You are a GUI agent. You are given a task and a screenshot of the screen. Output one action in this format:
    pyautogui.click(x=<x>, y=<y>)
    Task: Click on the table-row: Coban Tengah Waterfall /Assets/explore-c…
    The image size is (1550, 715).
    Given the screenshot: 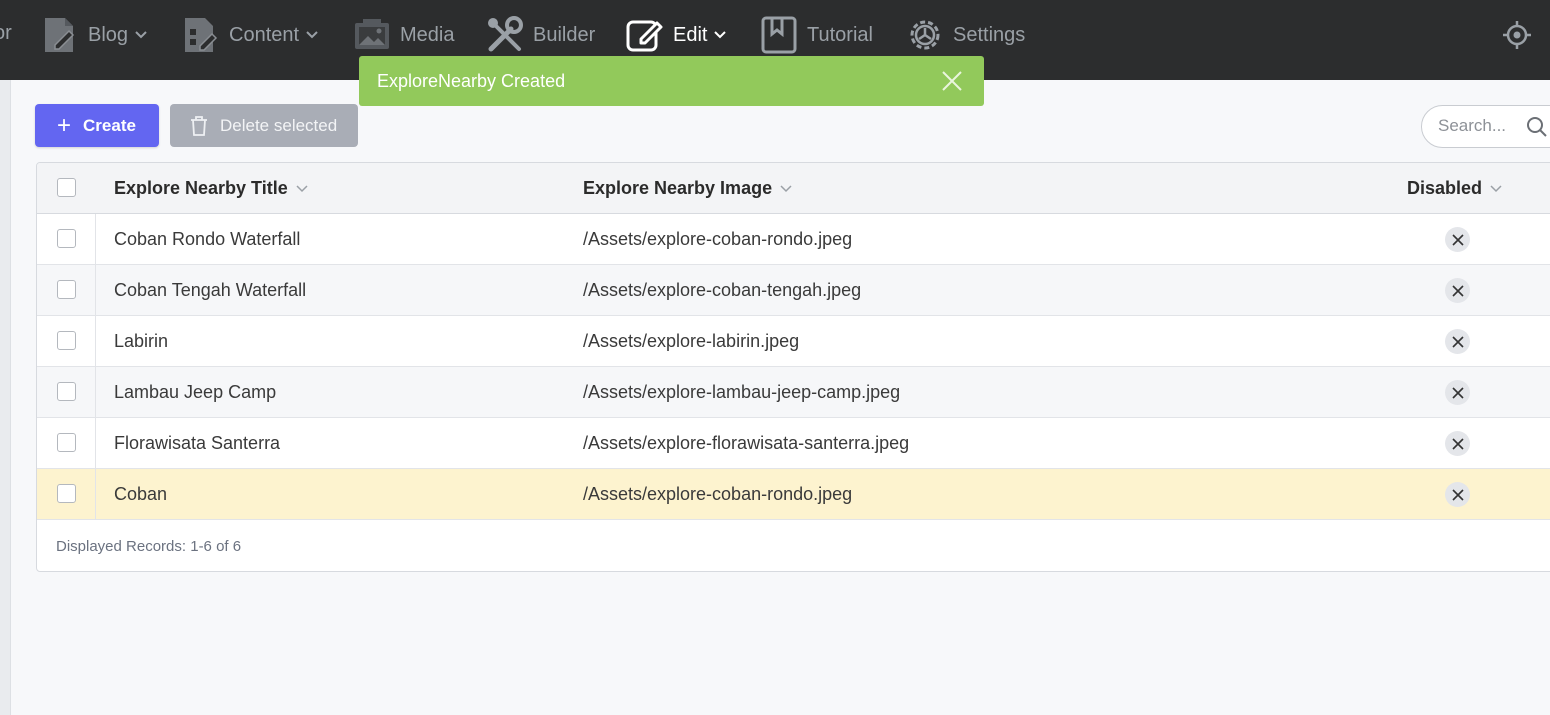 What is the action you would take?
    pyautogui.click(x=793, y=290)
    